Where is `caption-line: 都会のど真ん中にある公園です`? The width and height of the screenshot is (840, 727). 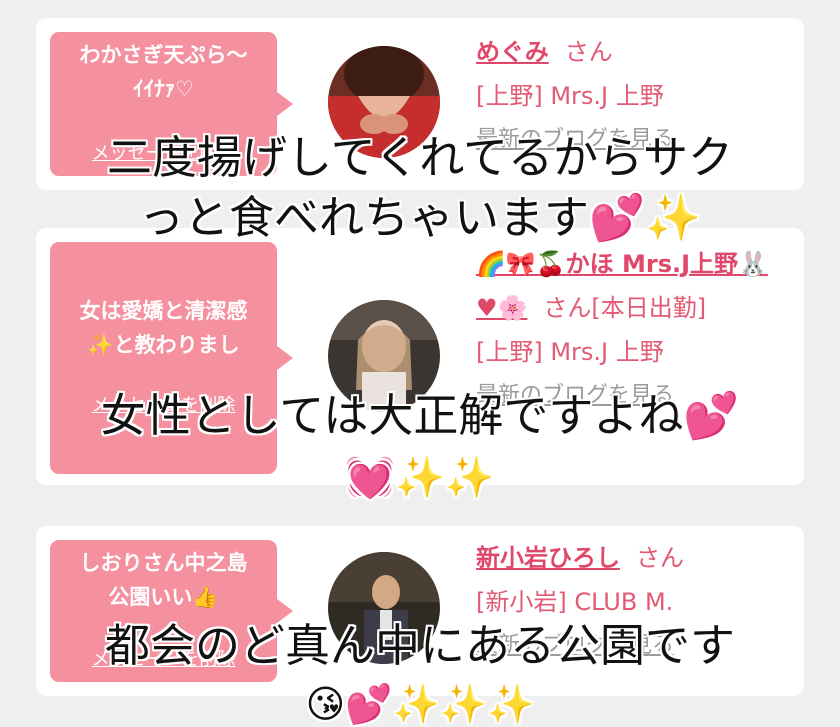 caption-line: 都会のど真ん中にある公園です is located at coordinates (419, 645).